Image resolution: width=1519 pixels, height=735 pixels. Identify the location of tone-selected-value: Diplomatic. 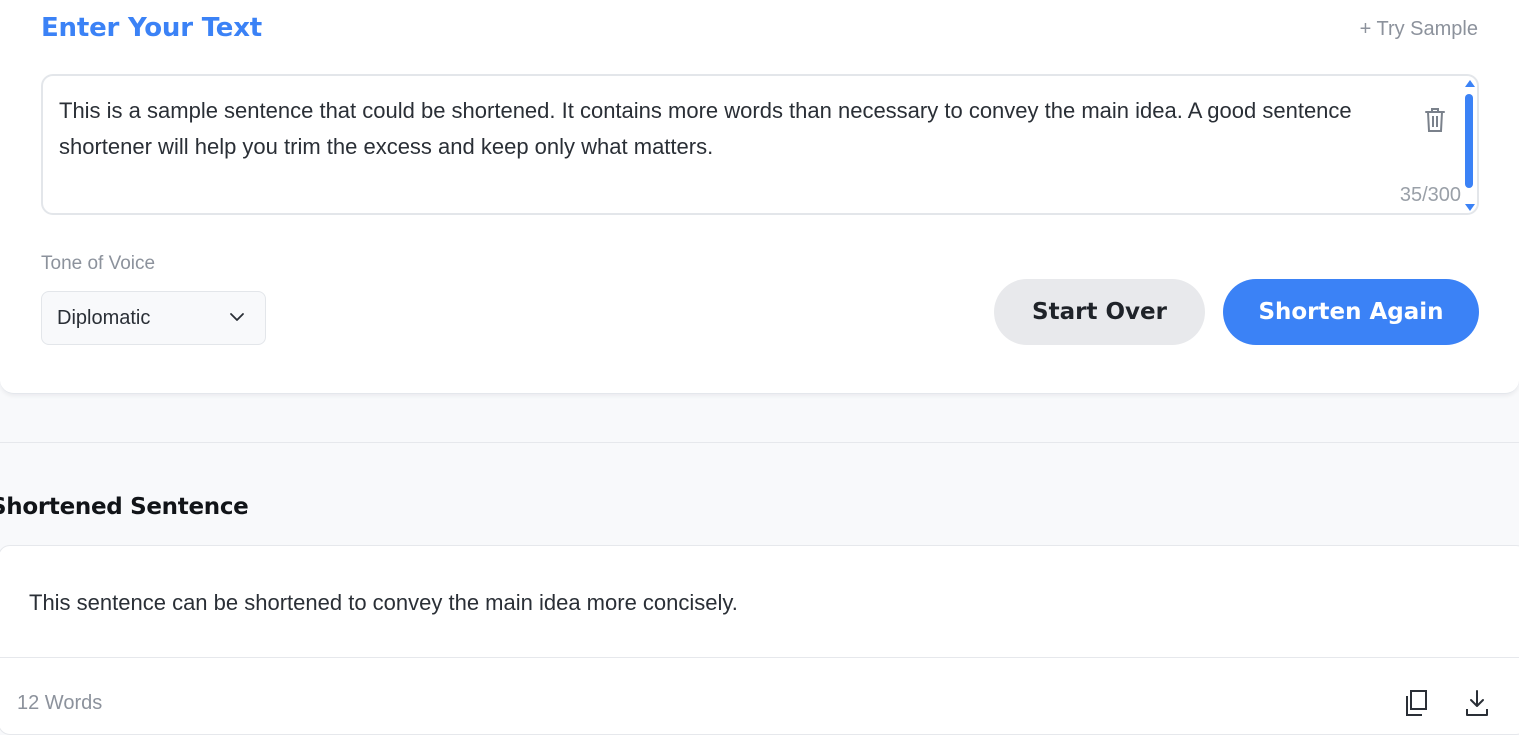
(104, 318).